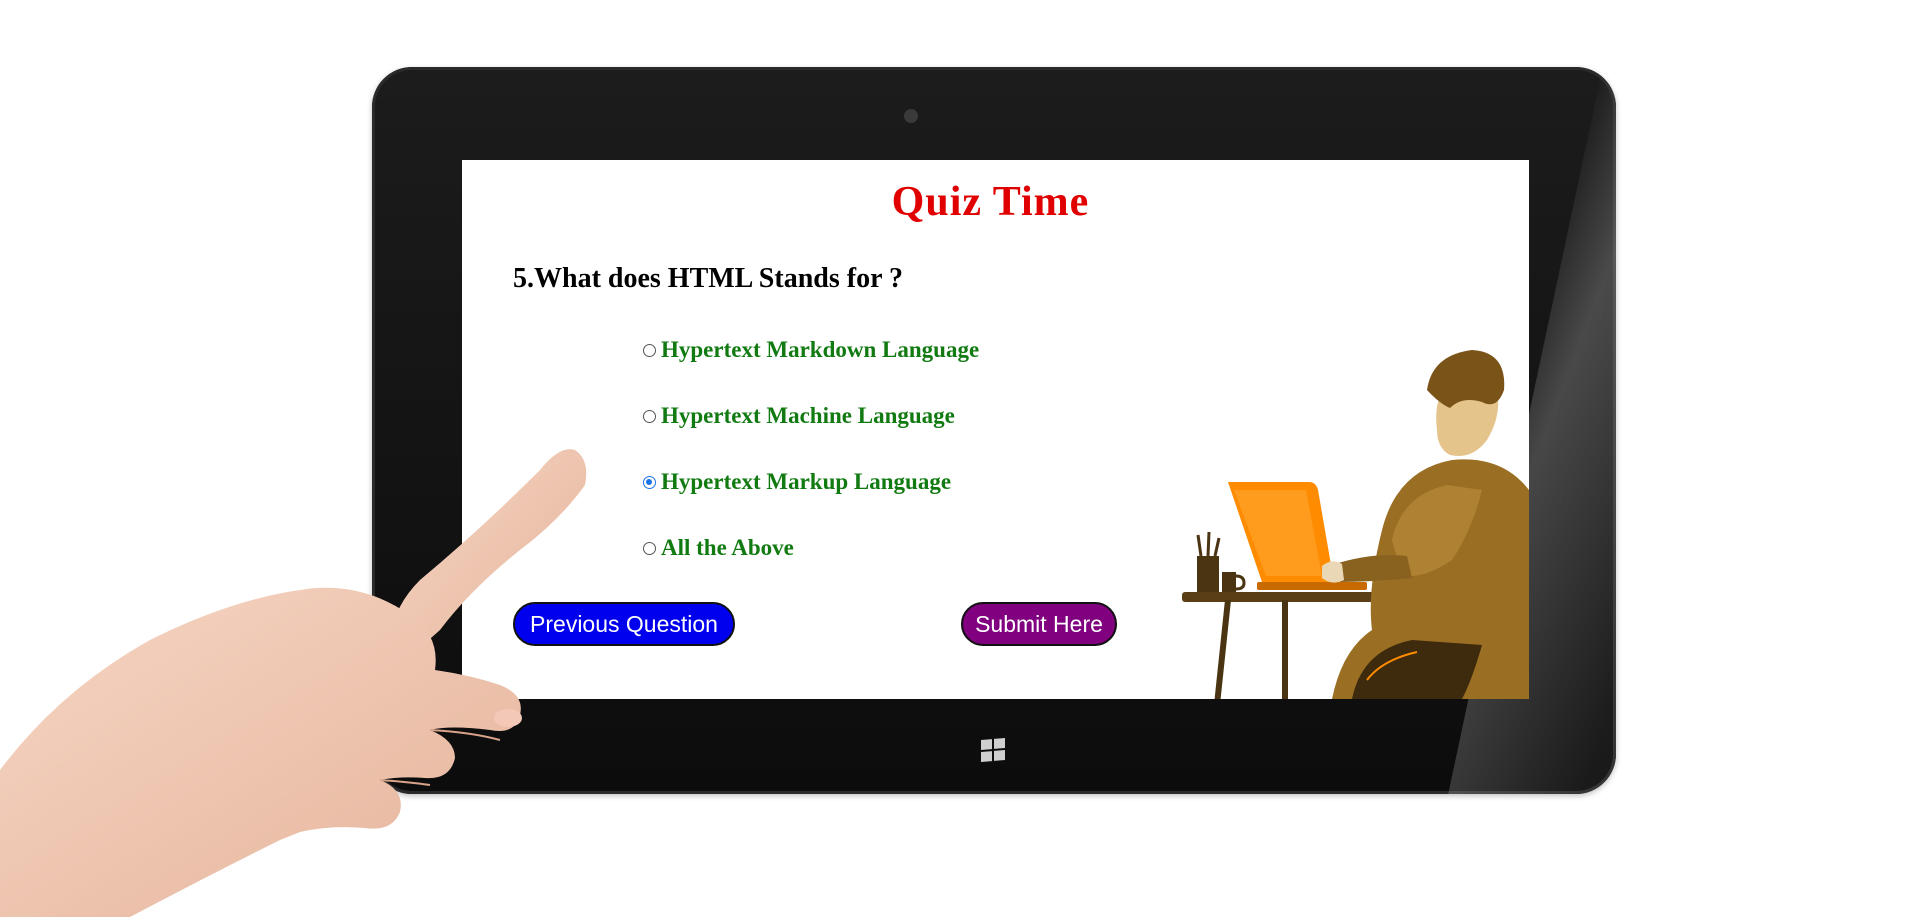  I want to click on pencil-cup, so click(1208, 574).